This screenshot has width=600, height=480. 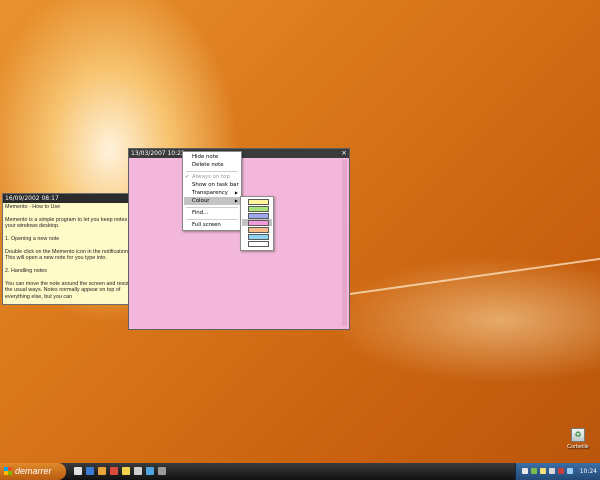 I want to click on menu-item-transparency: Transparency ▶, so click(x=212, y=193).